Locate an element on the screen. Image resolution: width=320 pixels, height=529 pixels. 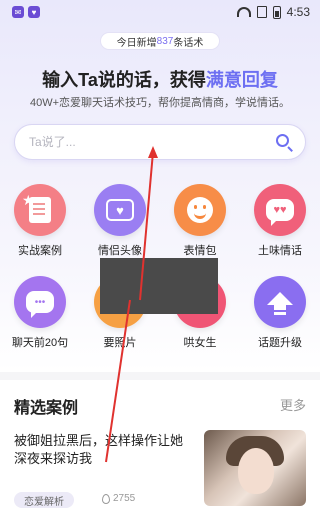
app-notification-icon: ✉ is located at coordinates (18, 12).